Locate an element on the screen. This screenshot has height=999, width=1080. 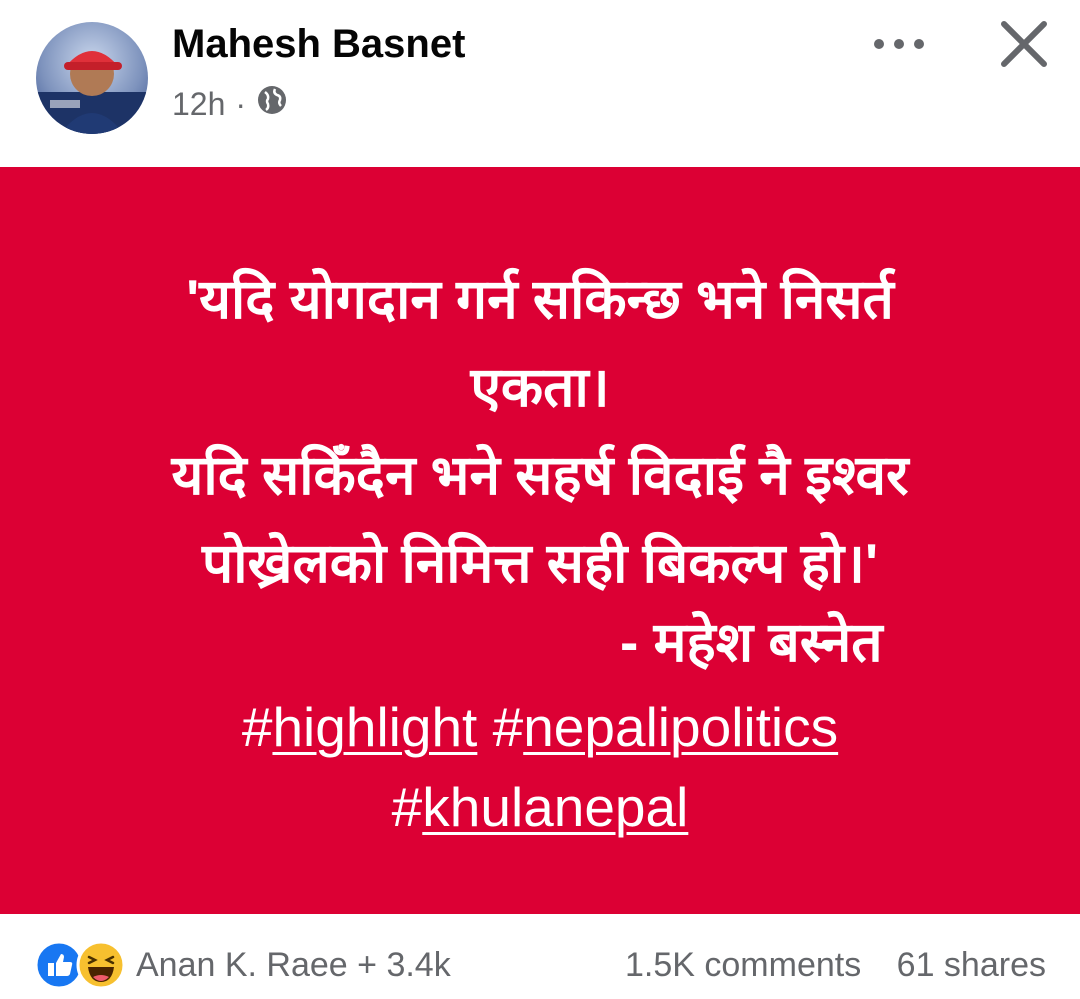
close-icon is located at coordinates (1024, 44).